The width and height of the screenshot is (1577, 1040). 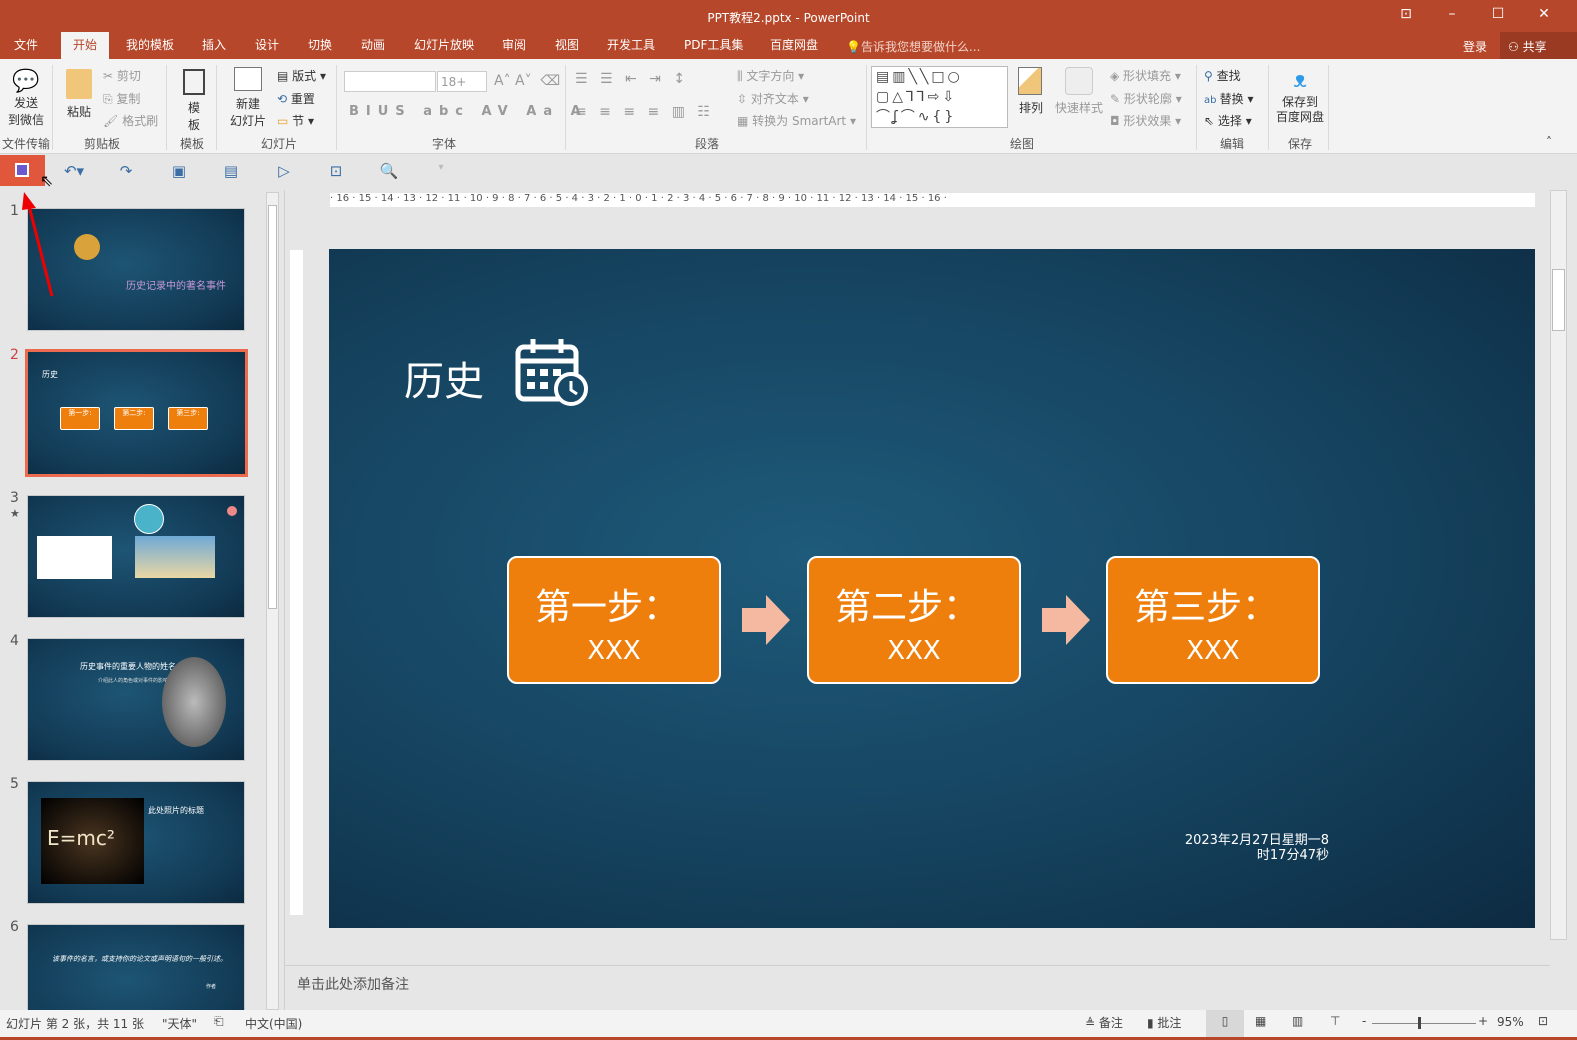 I want to click on tab-transitions: 切换, so click(x=320, y=45).